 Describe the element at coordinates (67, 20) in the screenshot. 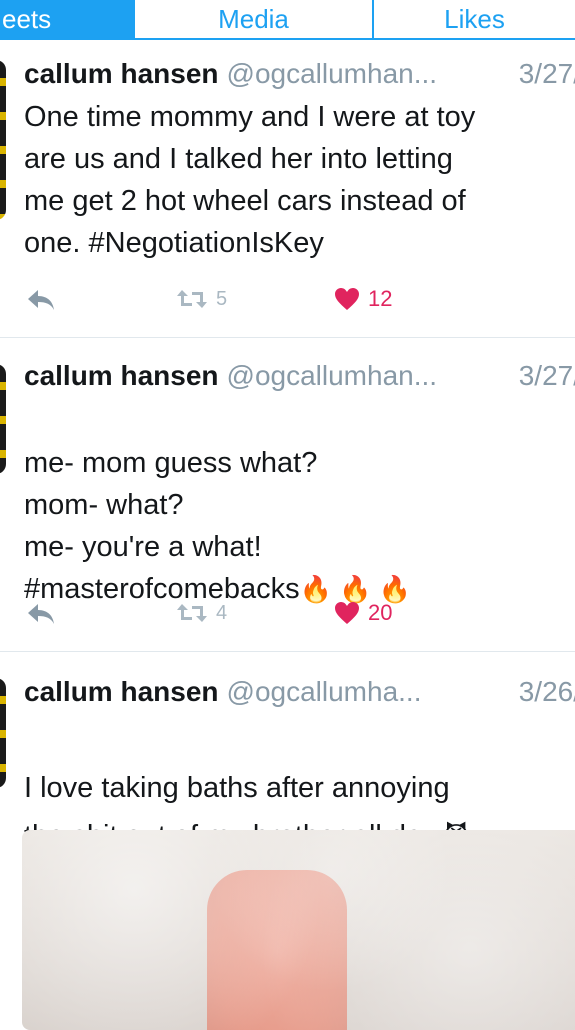

I see `tab-tweets: eets` at that location.